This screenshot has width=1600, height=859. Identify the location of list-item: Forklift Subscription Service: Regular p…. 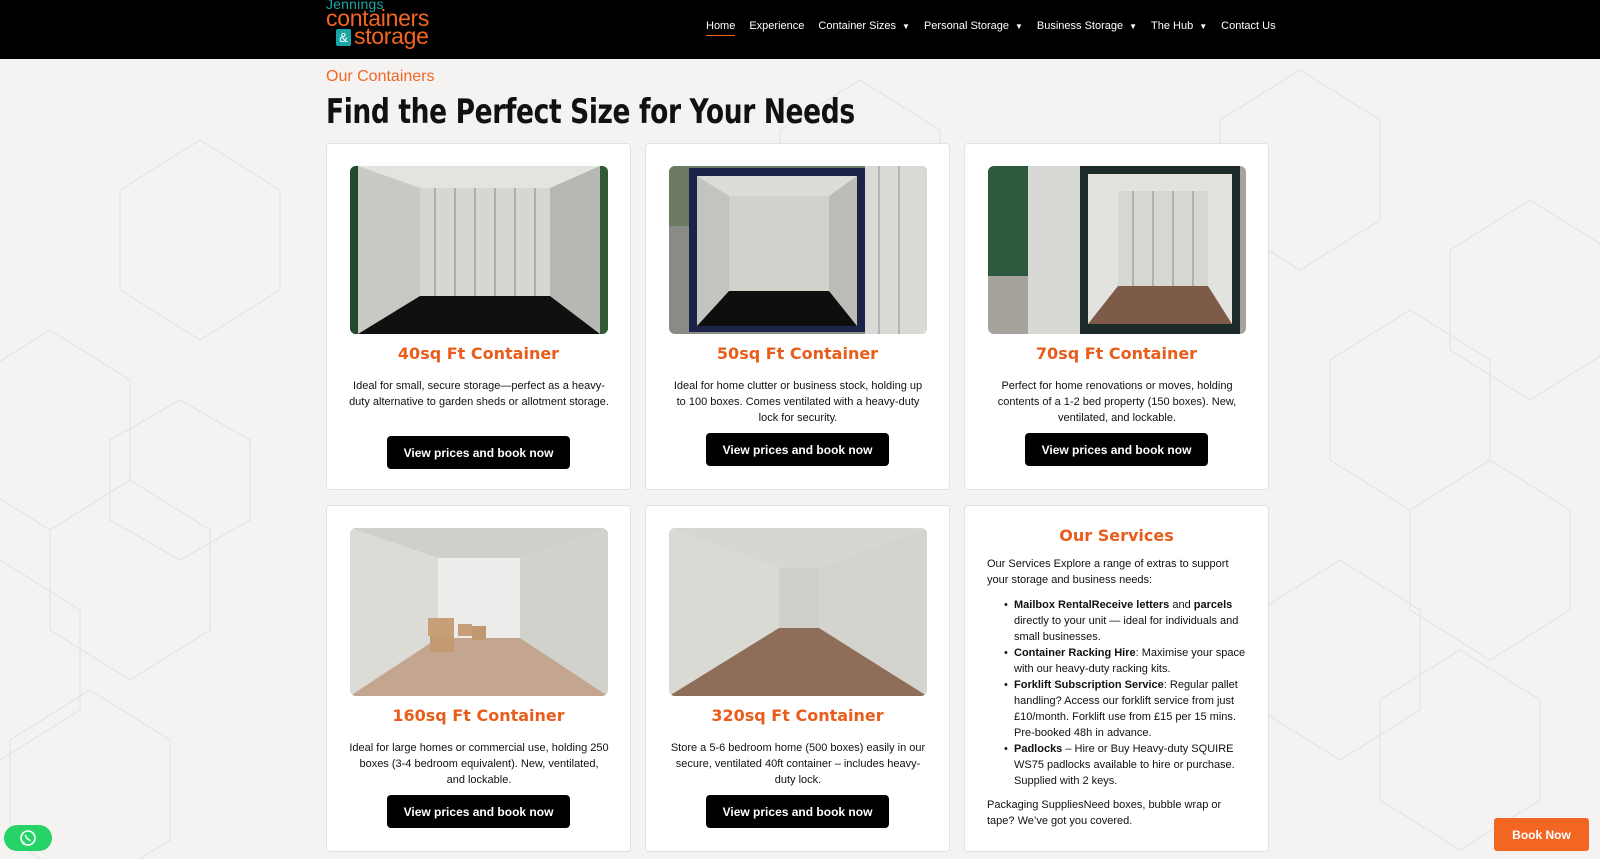
(1126, 709).